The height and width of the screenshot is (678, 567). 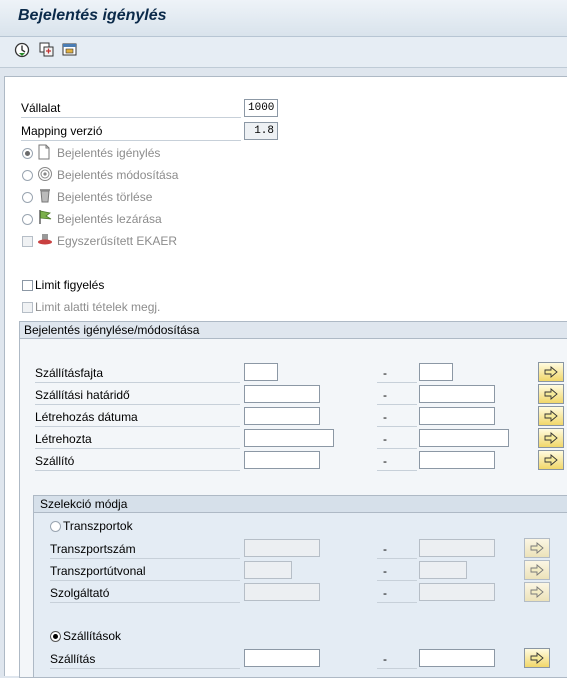 What do you see at coordinates (44, 152) in the screenshot?
I see `document-icon` at bounding box center [44, 152].